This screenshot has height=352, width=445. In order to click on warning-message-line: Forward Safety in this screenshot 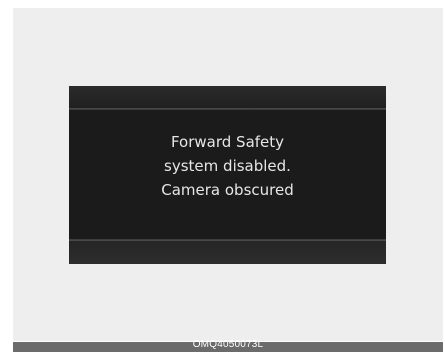, I will do `click(227, 142)`.